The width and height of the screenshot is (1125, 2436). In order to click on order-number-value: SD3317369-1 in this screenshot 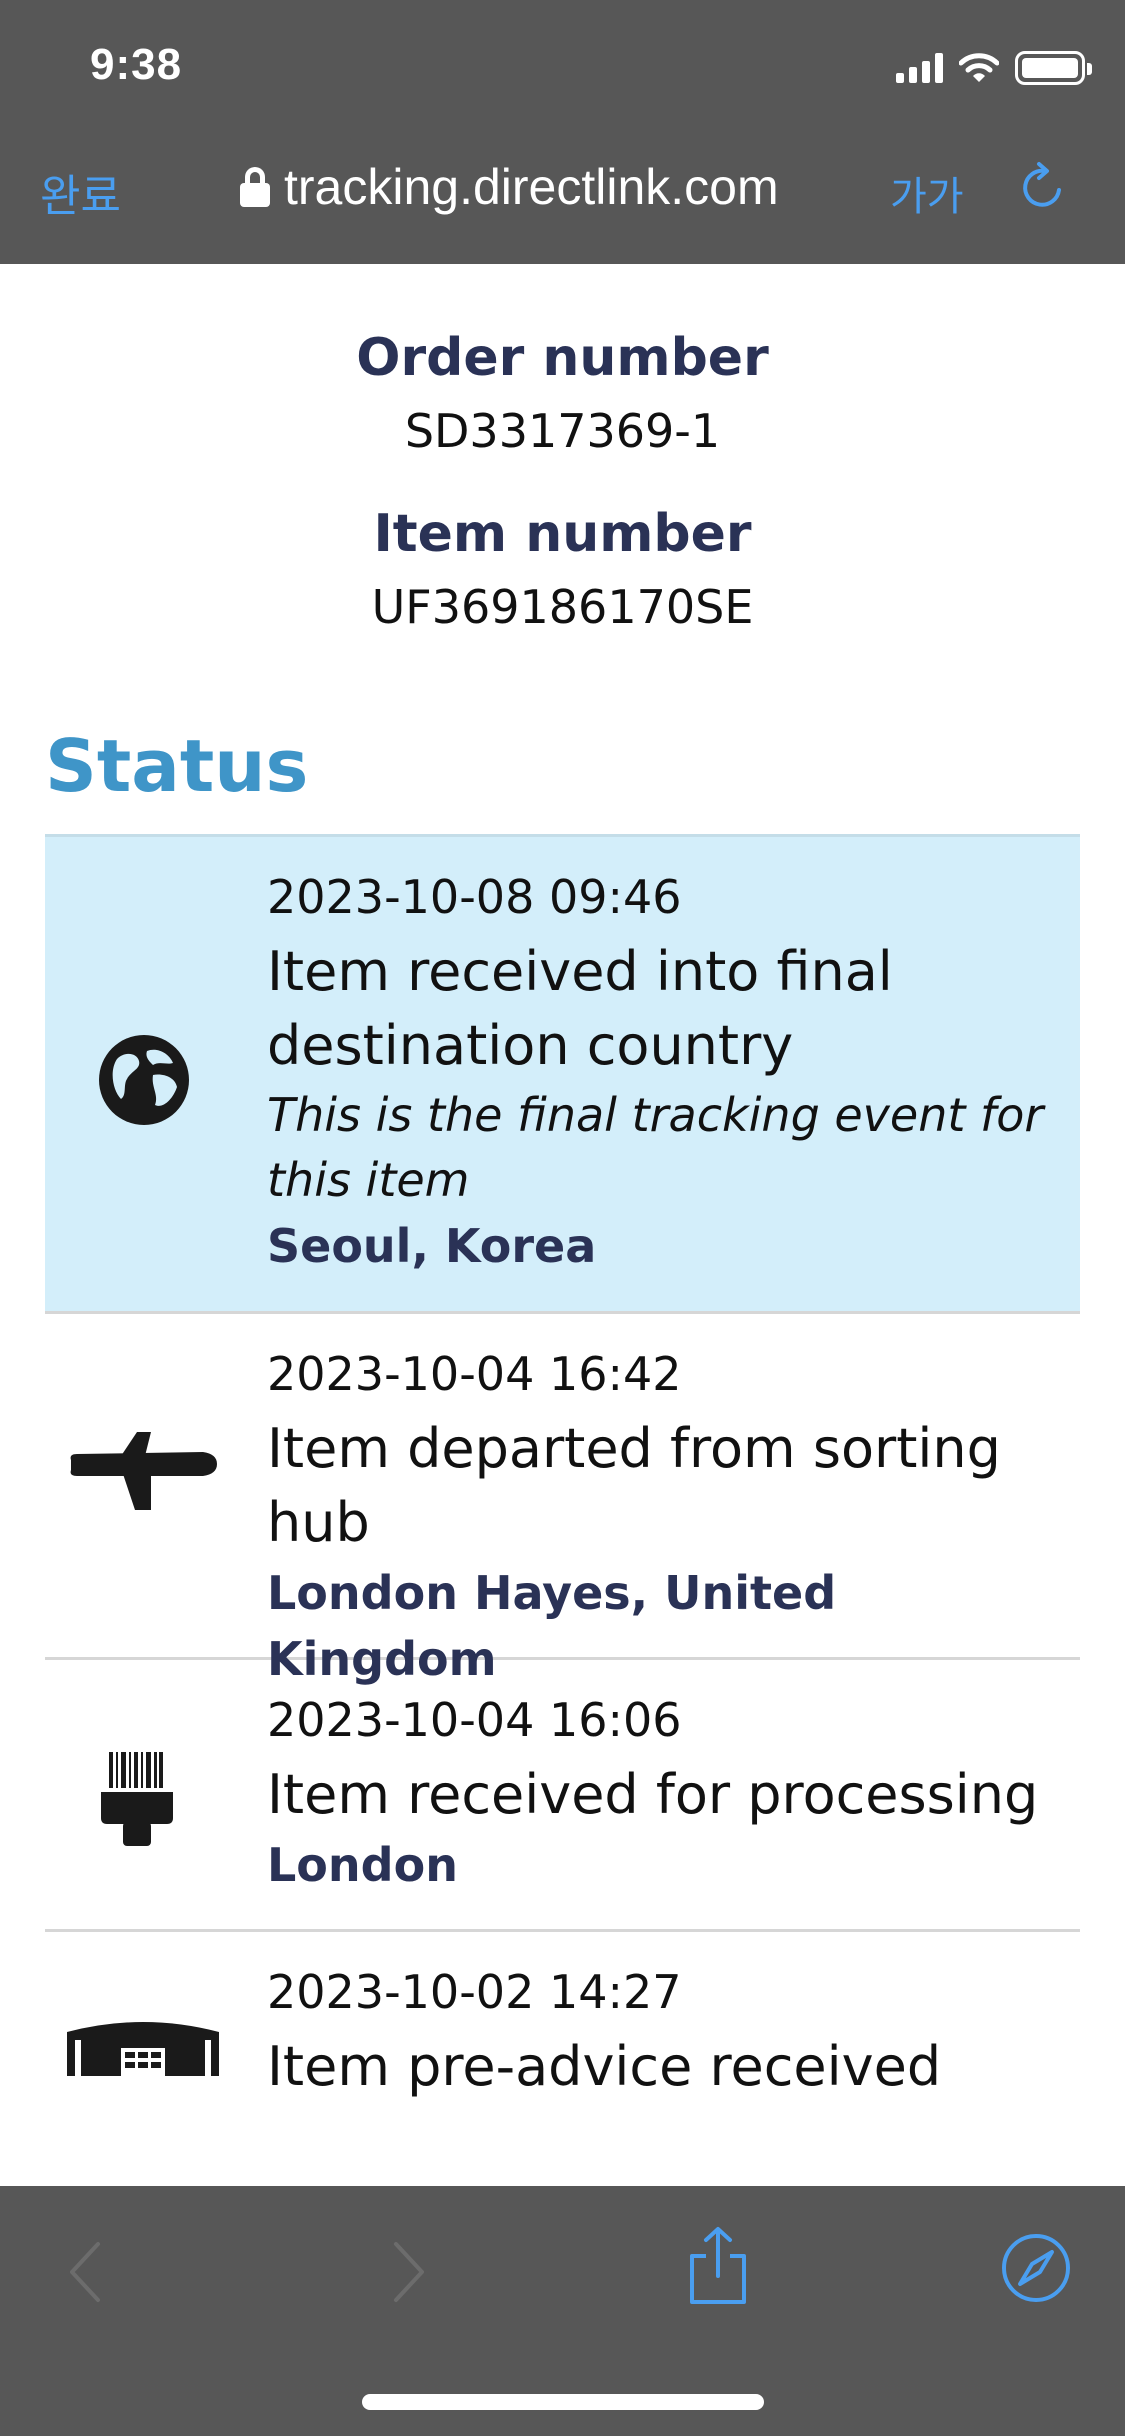, I will do `click(562, 431)`.